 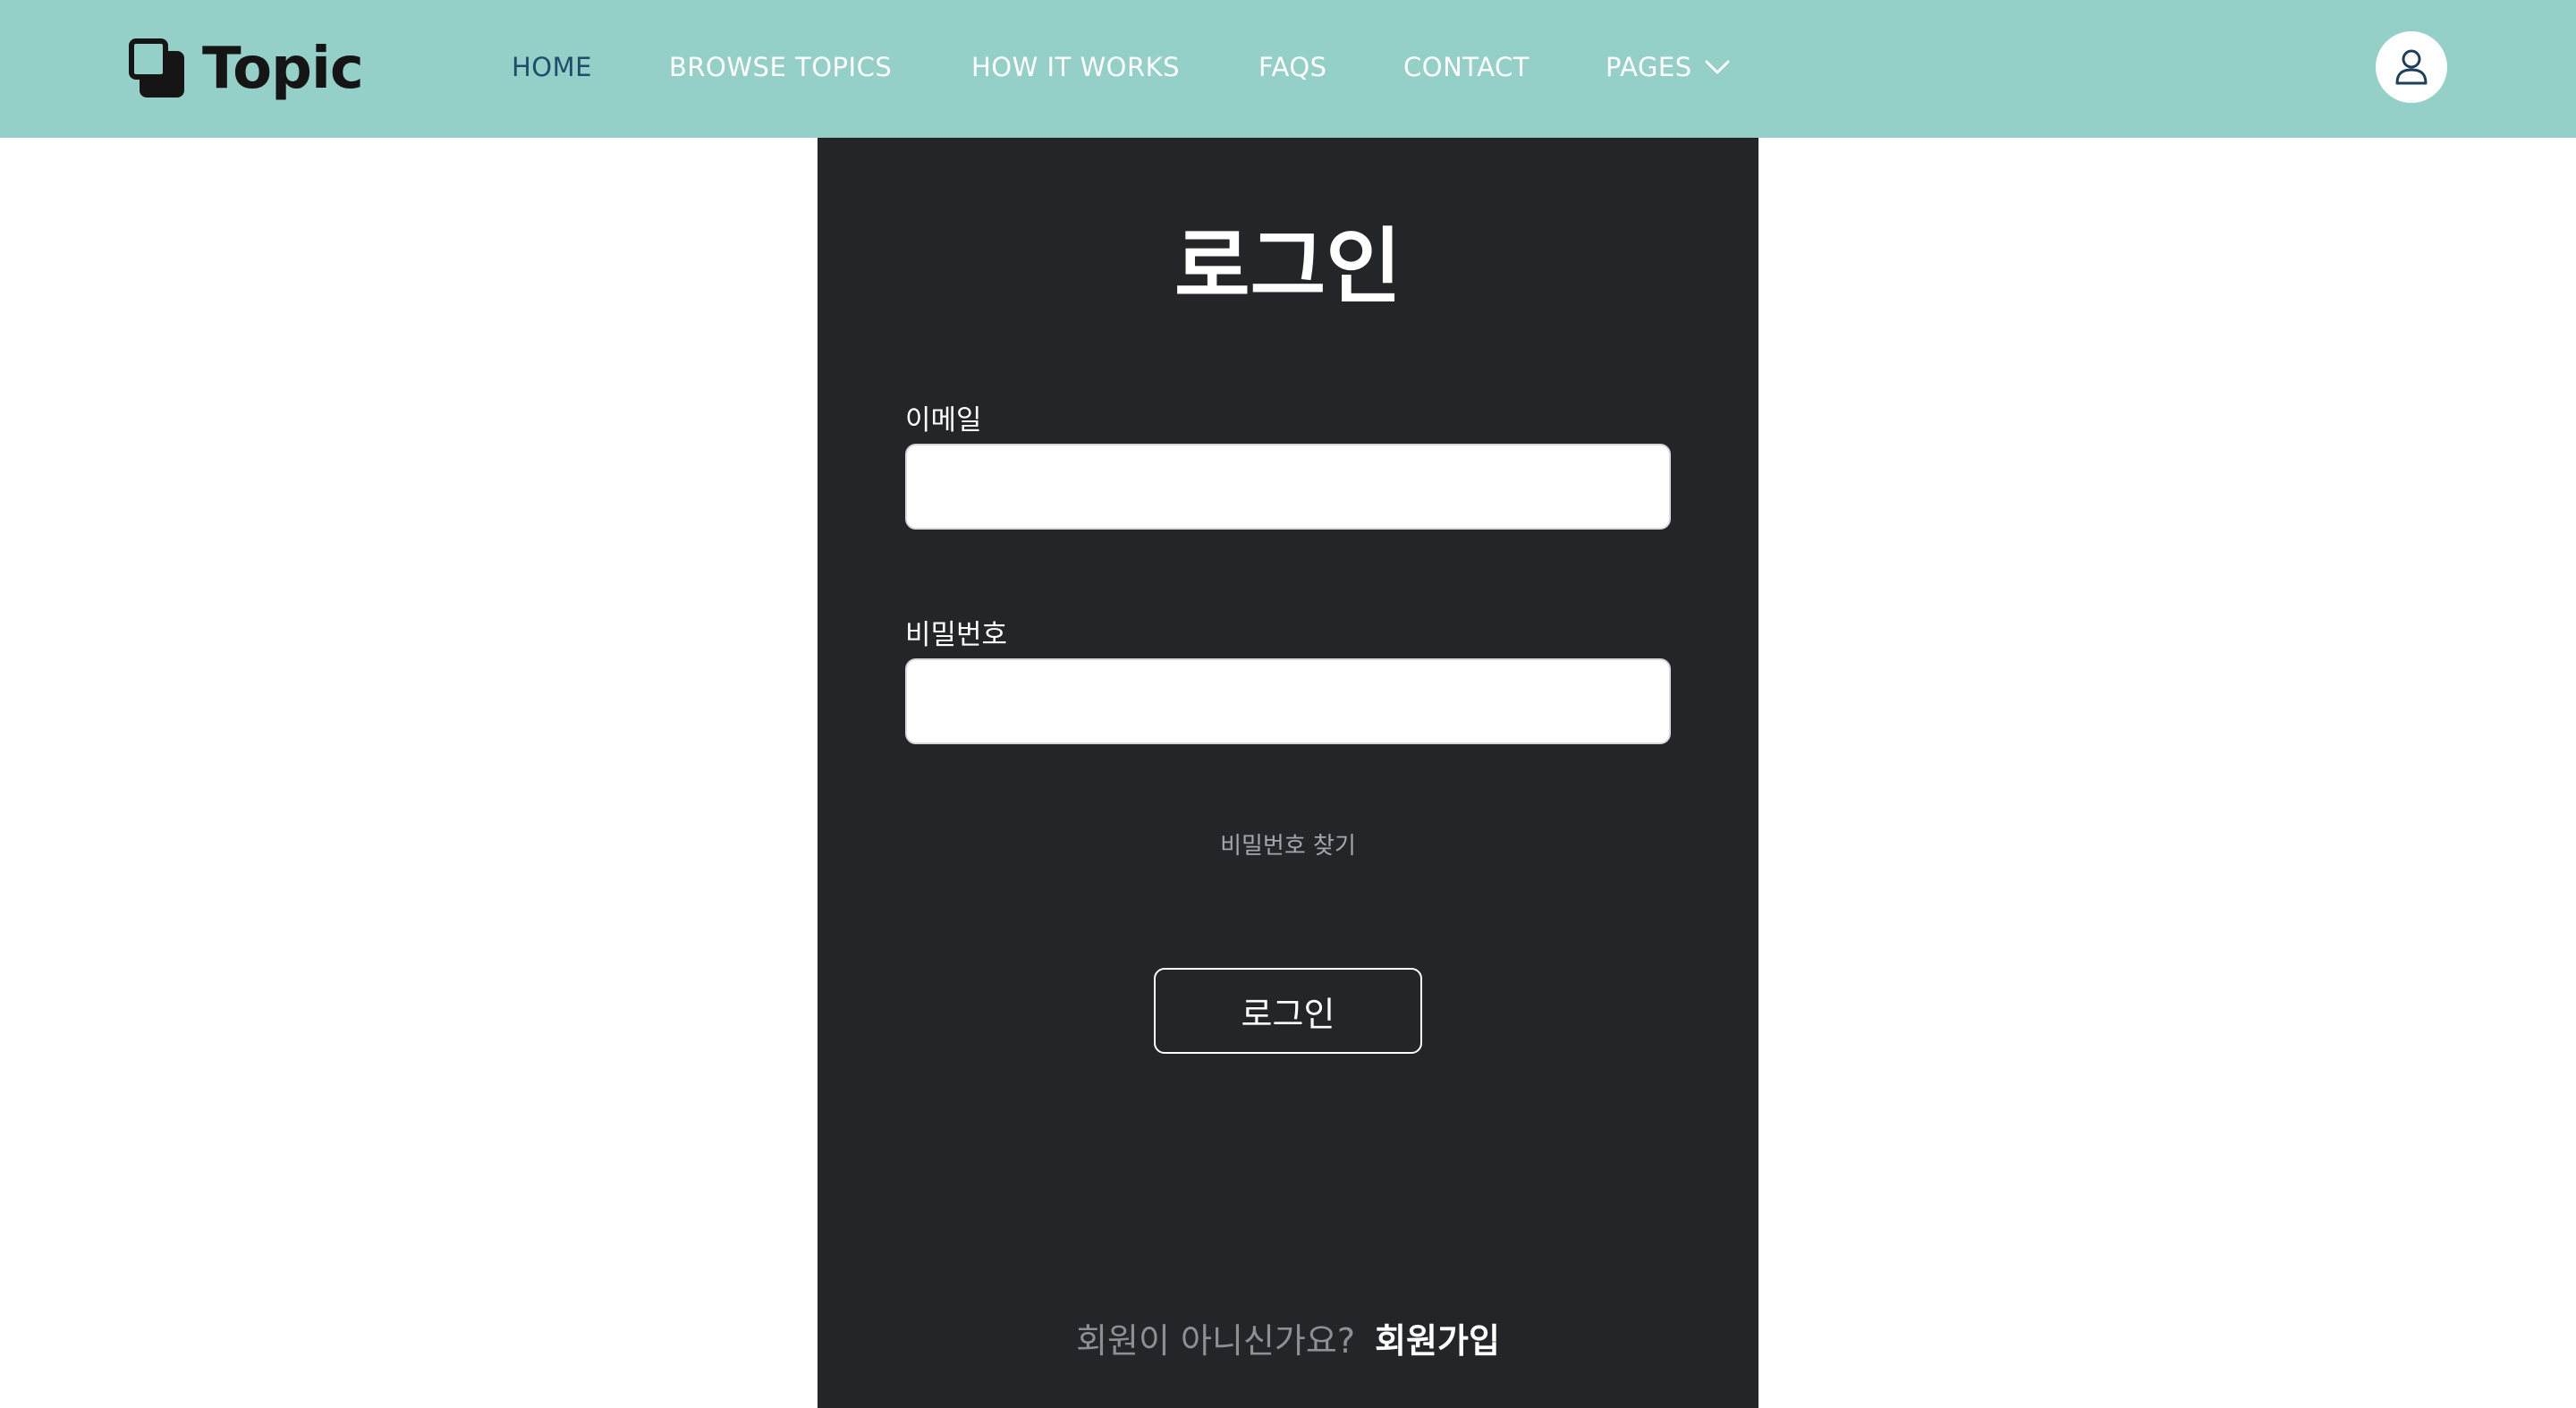 I want to click on signup-row: 회원이 아니신가요? 회원가입, so click(x=1288, y=1341).